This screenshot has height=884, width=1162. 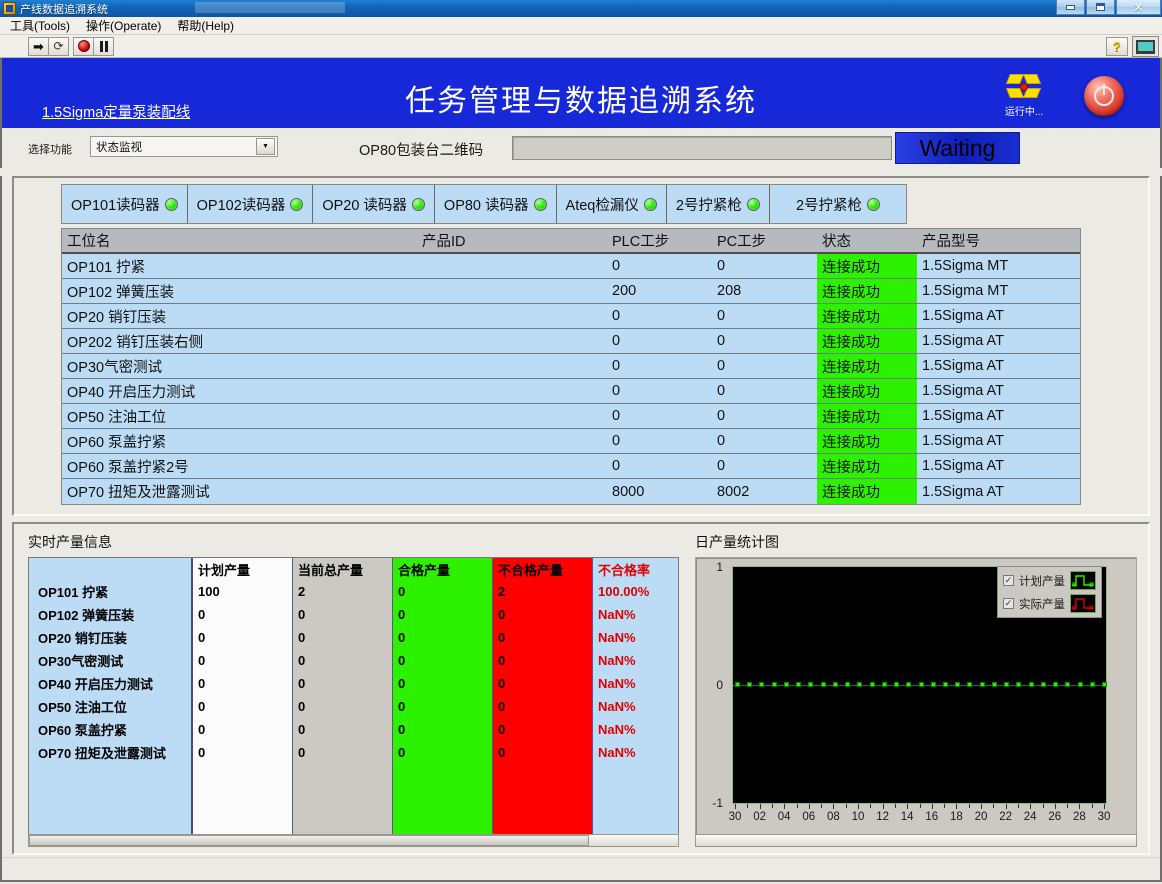 What do you see at coordinates (1079, 817) in the screenshot?
I see `x-tick-label: 28` at bounding box center [1079, 817].